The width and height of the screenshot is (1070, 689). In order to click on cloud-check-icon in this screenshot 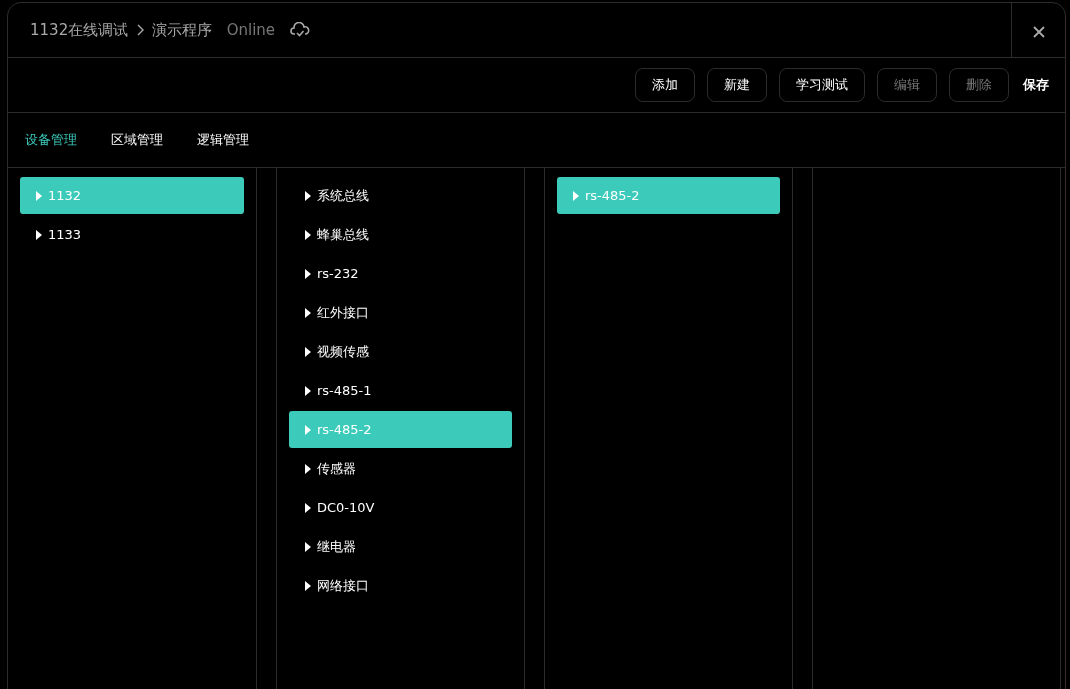, I will do `click(299, 30)`.